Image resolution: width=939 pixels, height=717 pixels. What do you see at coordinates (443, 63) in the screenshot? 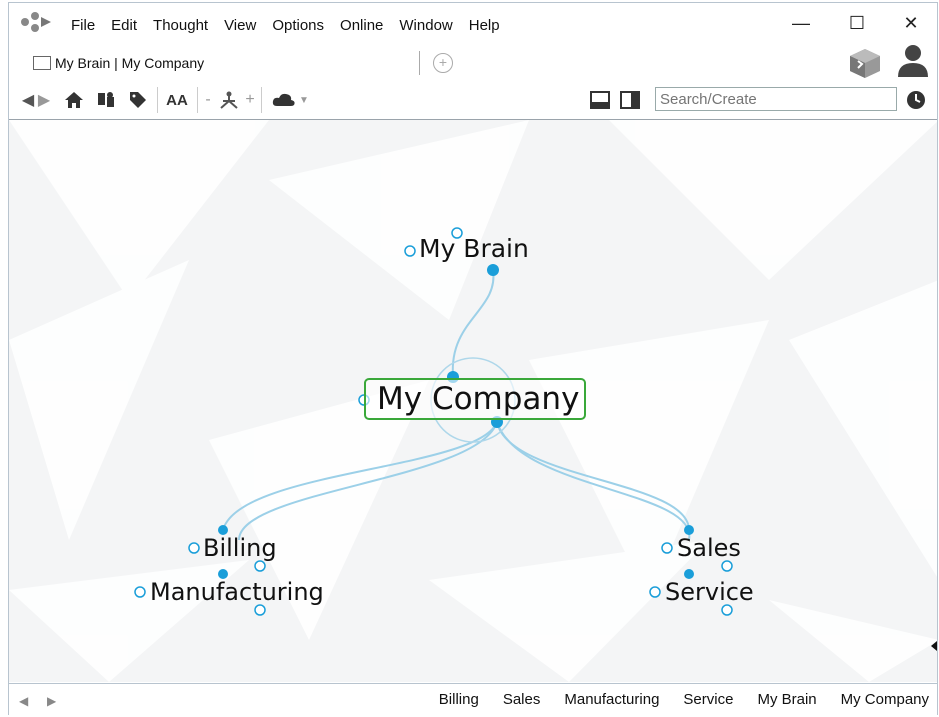
I see `add-tab-button: +` at bounding box center [443, 63].